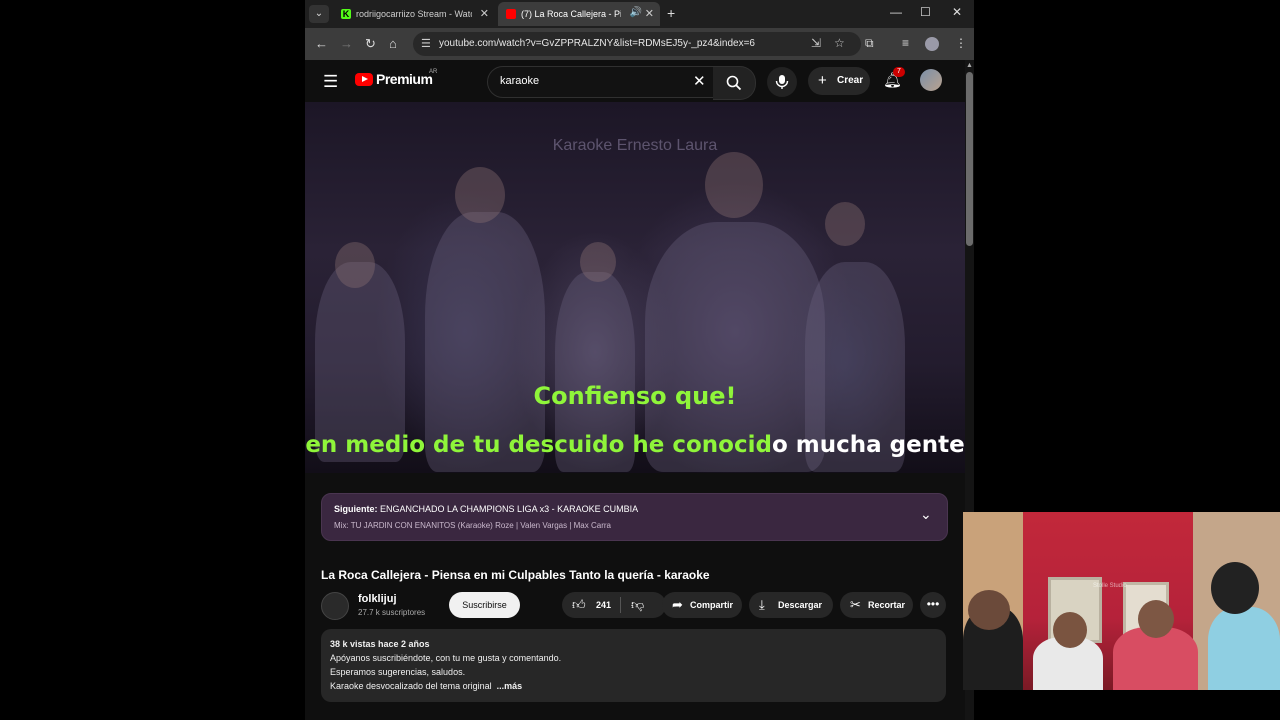 The height and width of the screenshot is (720, 1280). I want to click on bassist-head, so click(734, 185).